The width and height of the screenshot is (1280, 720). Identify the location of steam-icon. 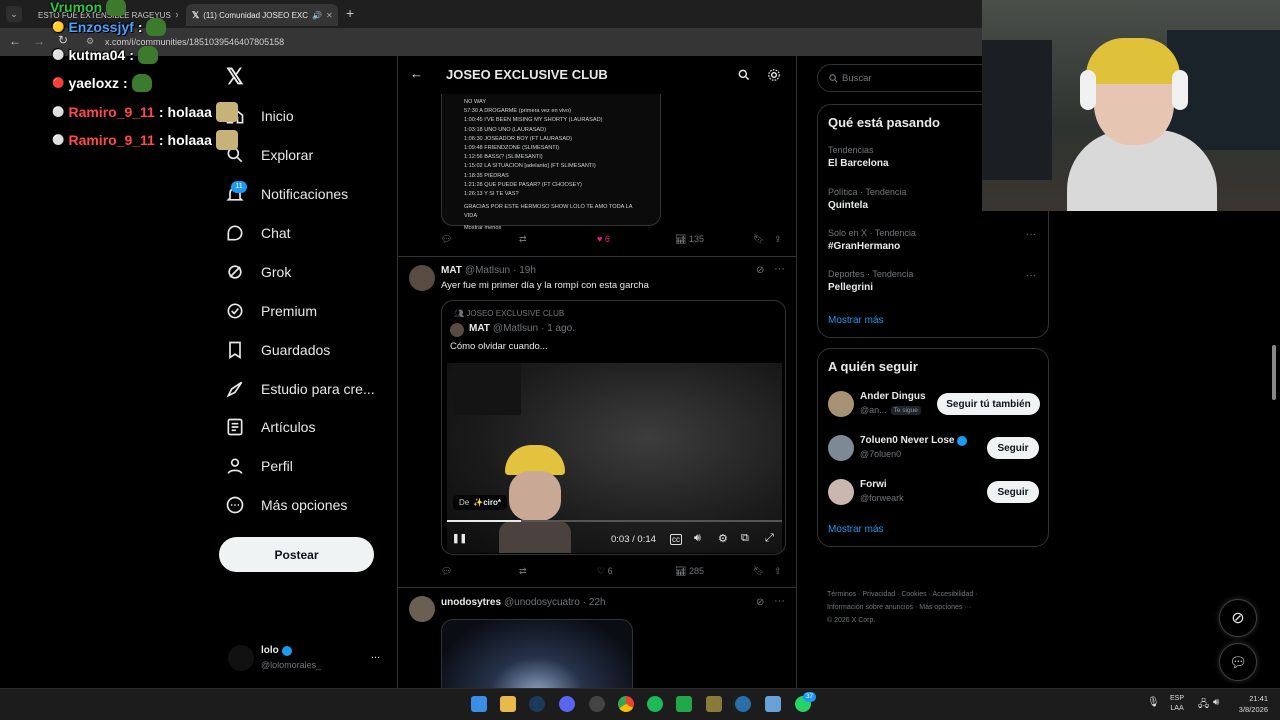
(537, 704).